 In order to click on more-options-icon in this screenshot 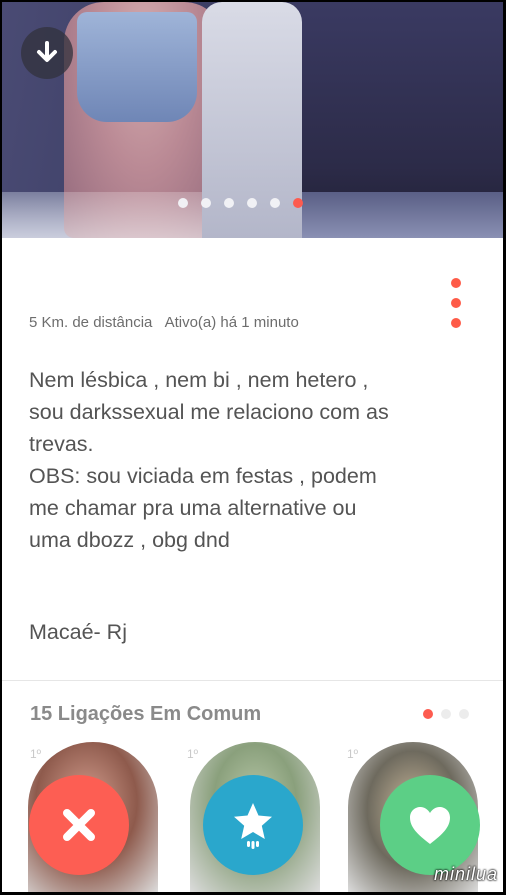, I will do `click(456, 303)`.